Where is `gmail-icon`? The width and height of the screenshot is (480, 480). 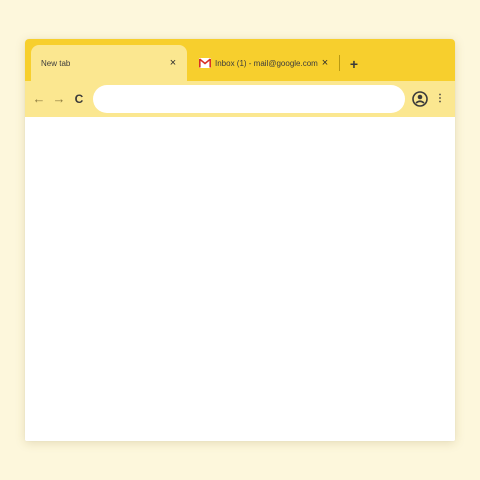 gmail-icon is located at coordinates (205, 63).